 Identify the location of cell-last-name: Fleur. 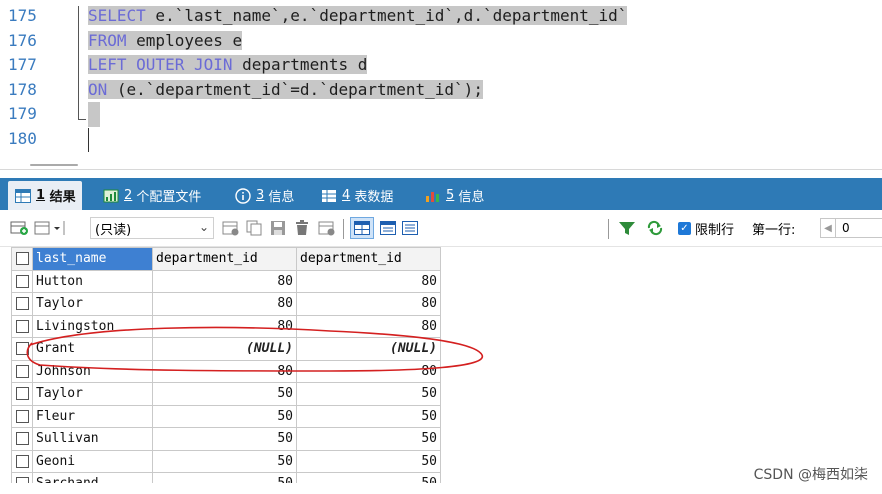
(92, 416).